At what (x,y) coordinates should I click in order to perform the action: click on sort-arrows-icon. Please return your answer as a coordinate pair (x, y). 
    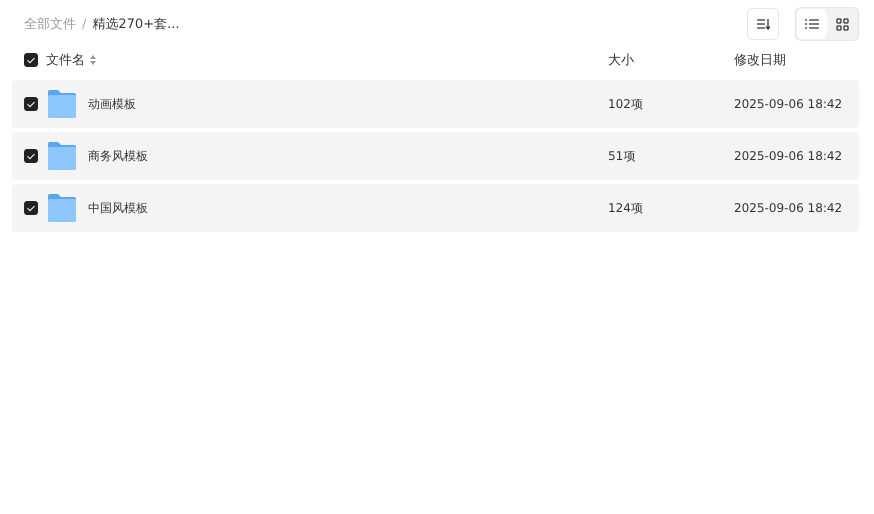
    Looking at the image, I should click on (93, 60).